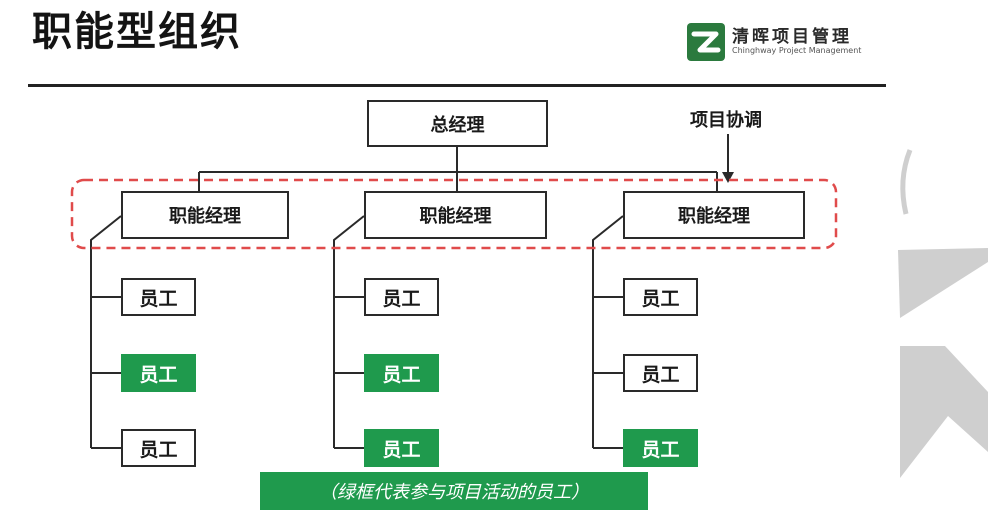  What do you see at coordinates (728, 177) in the screenshot?
I see `coordination-arrow-icon` at bounding box center [728, 177].